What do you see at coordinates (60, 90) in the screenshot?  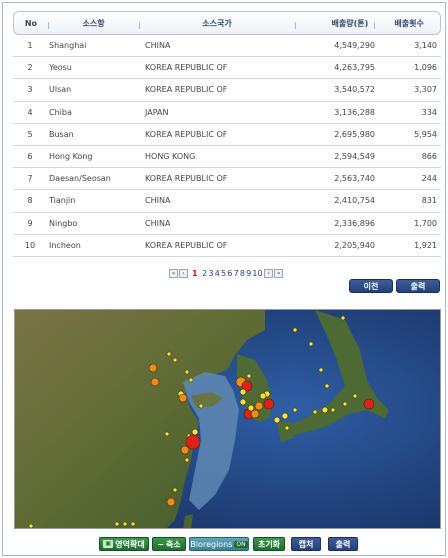 I see `row-port: Ulsan` at bounding box center [60, 90].